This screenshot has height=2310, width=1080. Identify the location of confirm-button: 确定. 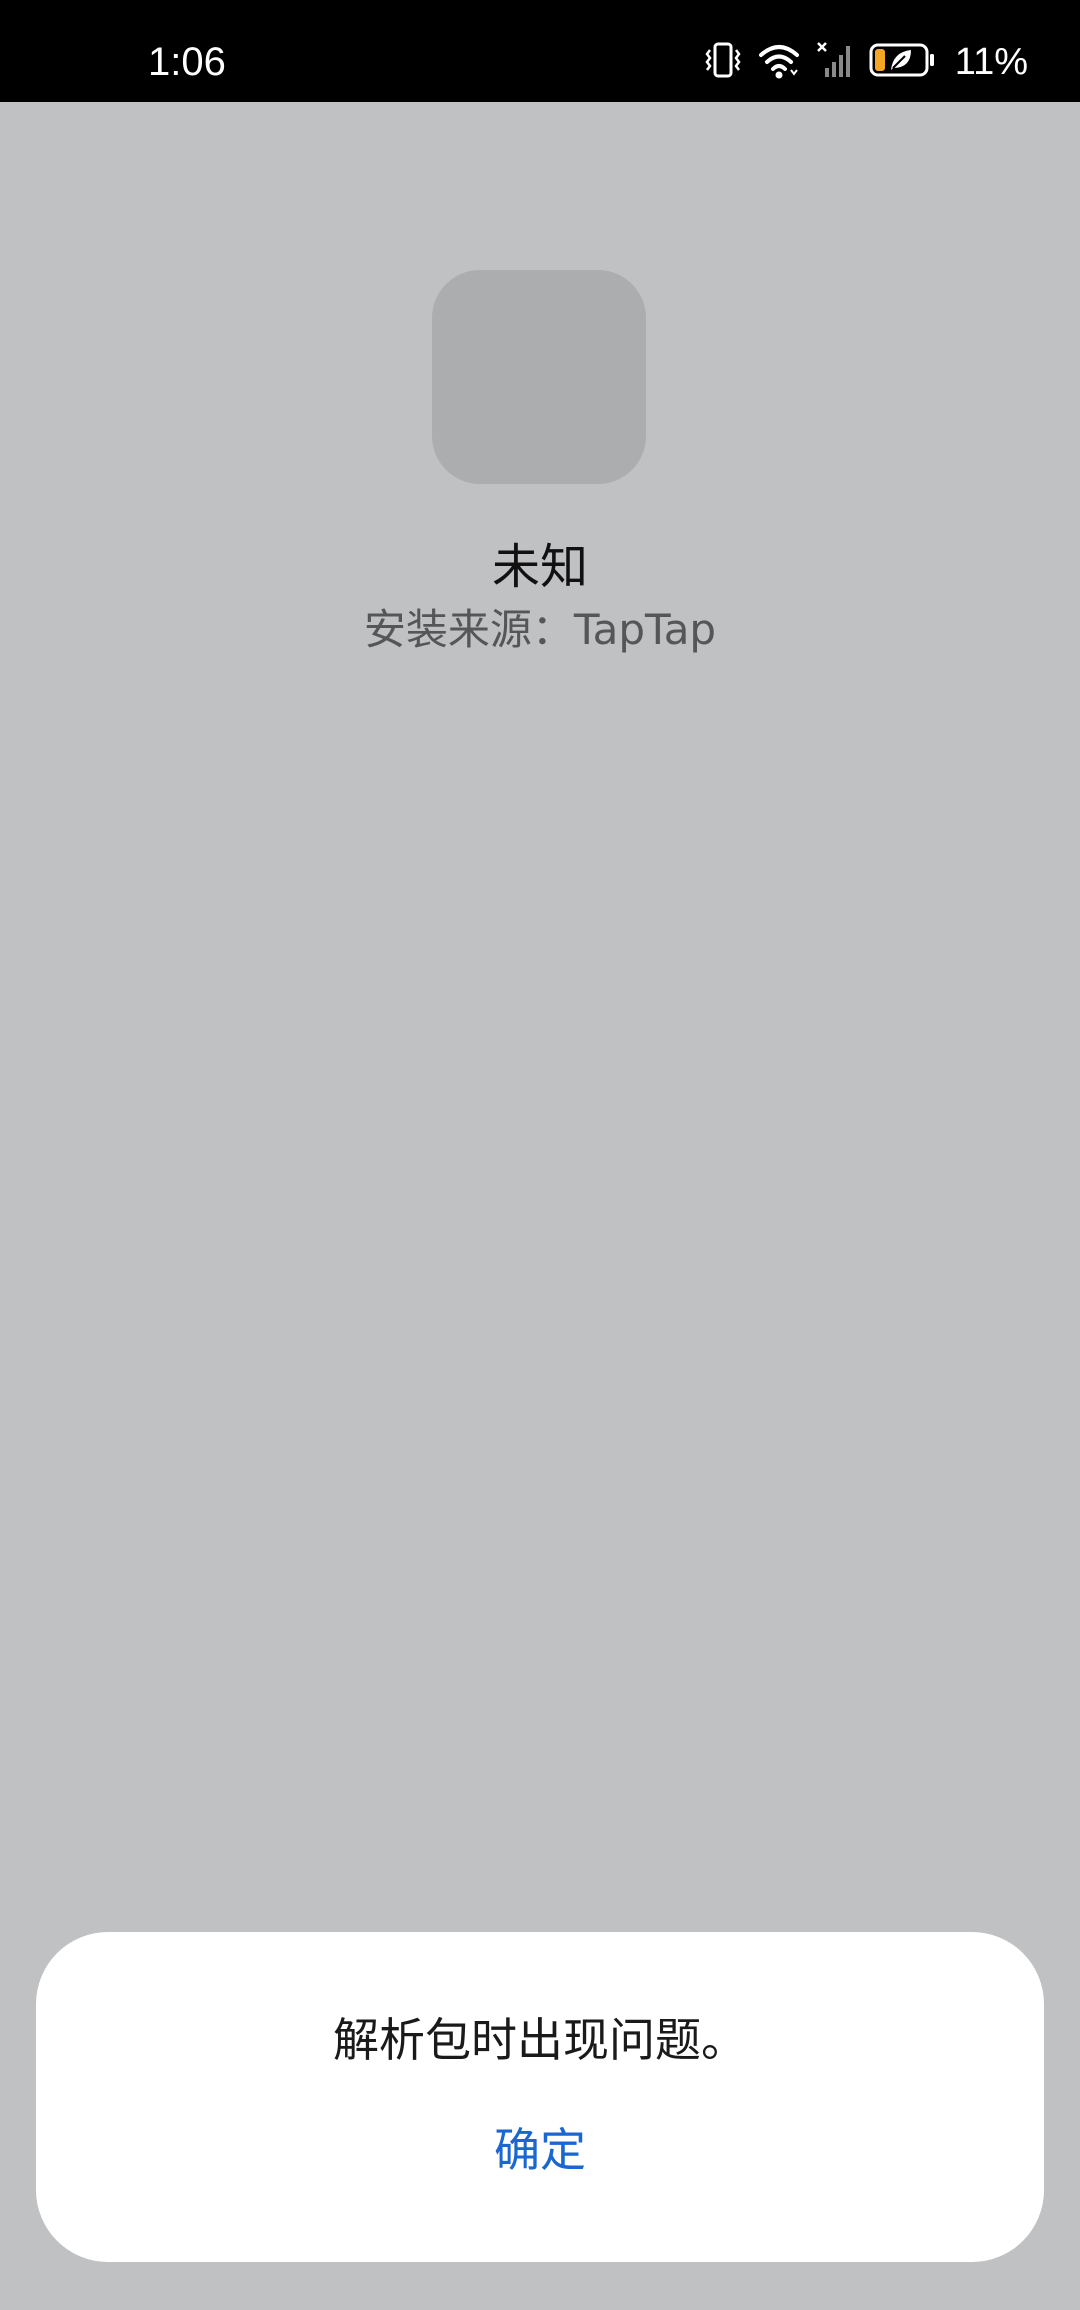
(540, 2150).